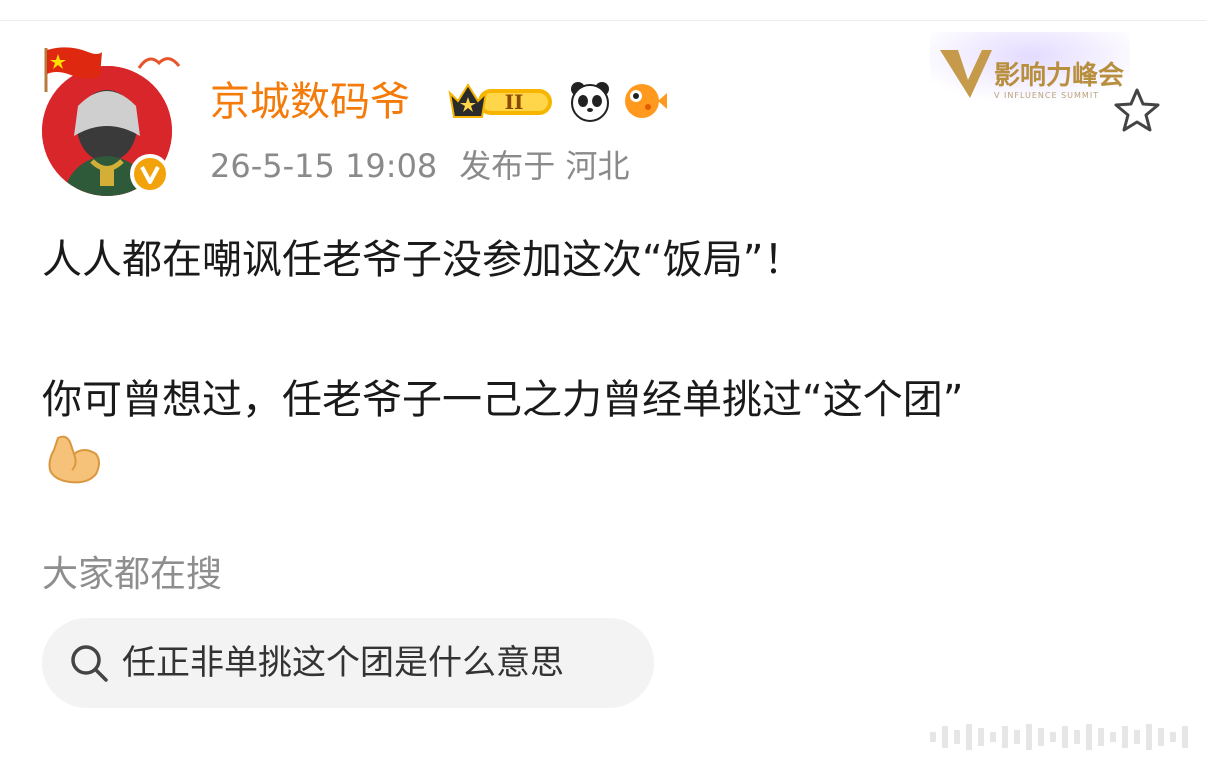 This screenshot has height=762, width=1206. I want to click on logo-text: 影响力峰会, so click(1059, 75).